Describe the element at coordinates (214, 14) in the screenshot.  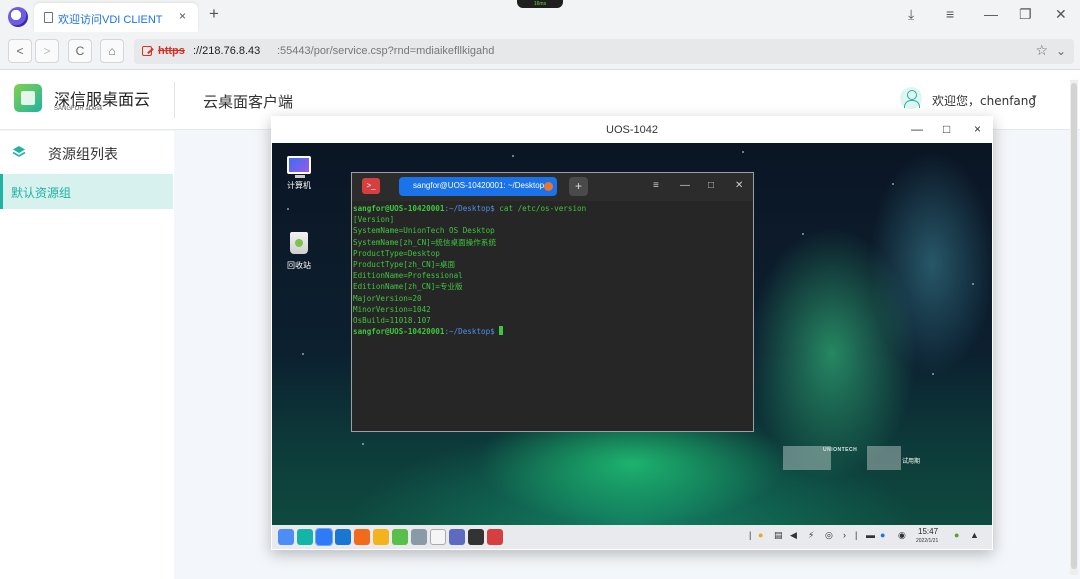
I see `new-tab-button: +` at that location.